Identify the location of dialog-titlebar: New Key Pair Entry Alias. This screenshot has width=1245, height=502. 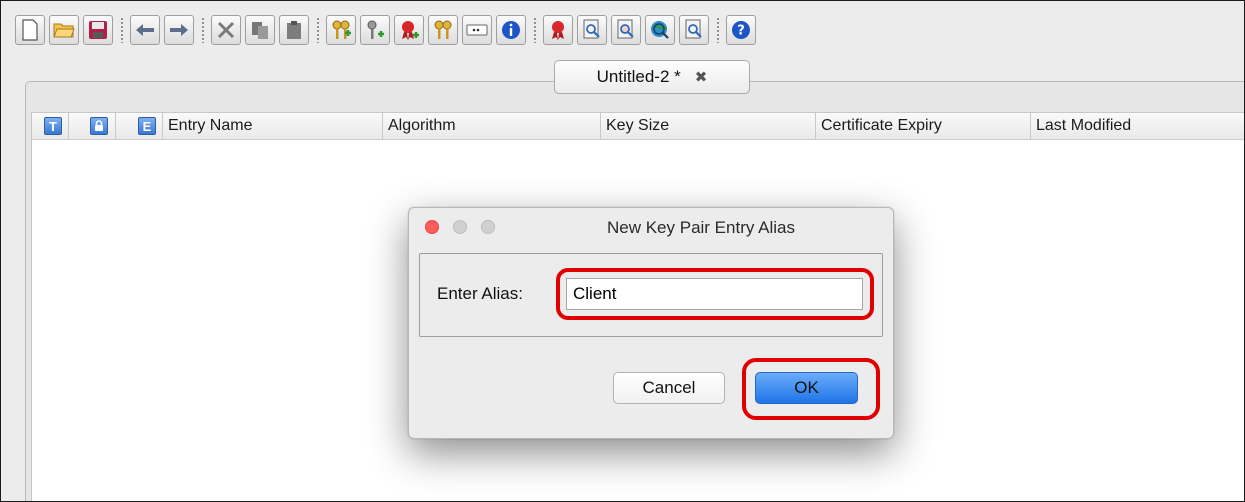
(651, 227).